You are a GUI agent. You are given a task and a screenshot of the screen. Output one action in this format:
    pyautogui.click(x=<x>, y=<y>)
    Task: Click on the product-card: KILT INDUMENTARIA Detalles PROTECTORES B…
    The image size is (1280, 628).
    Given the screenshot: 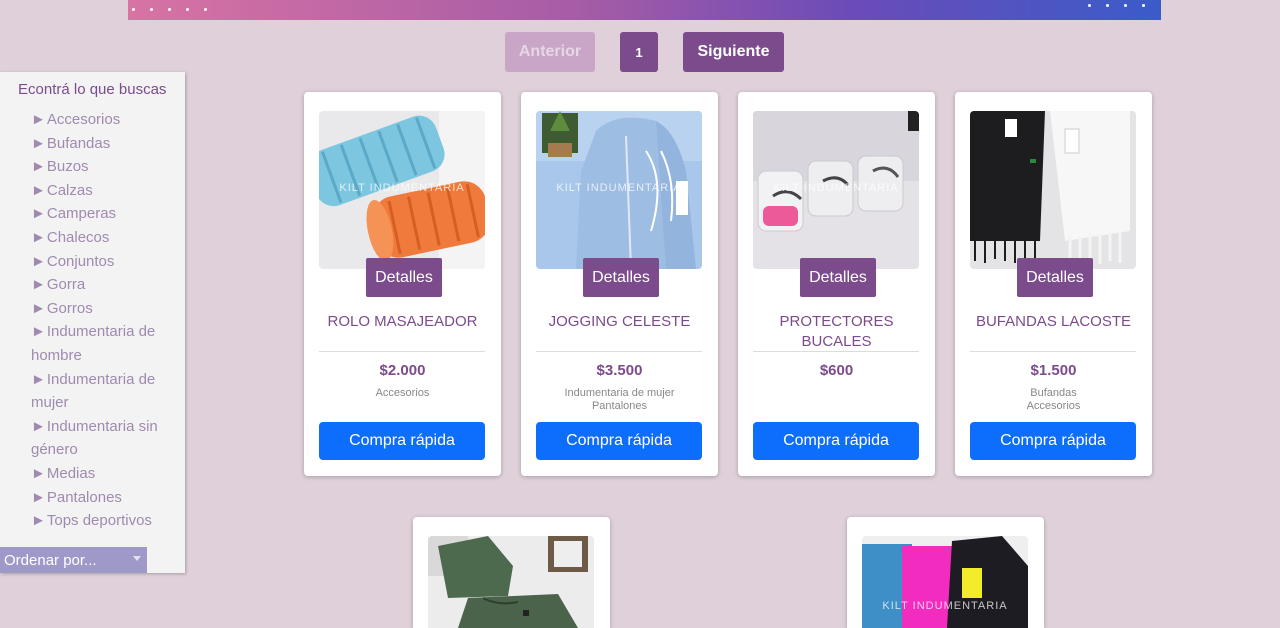 What is the action you would take?
    pyautogui.click(x=836, y=284)
    